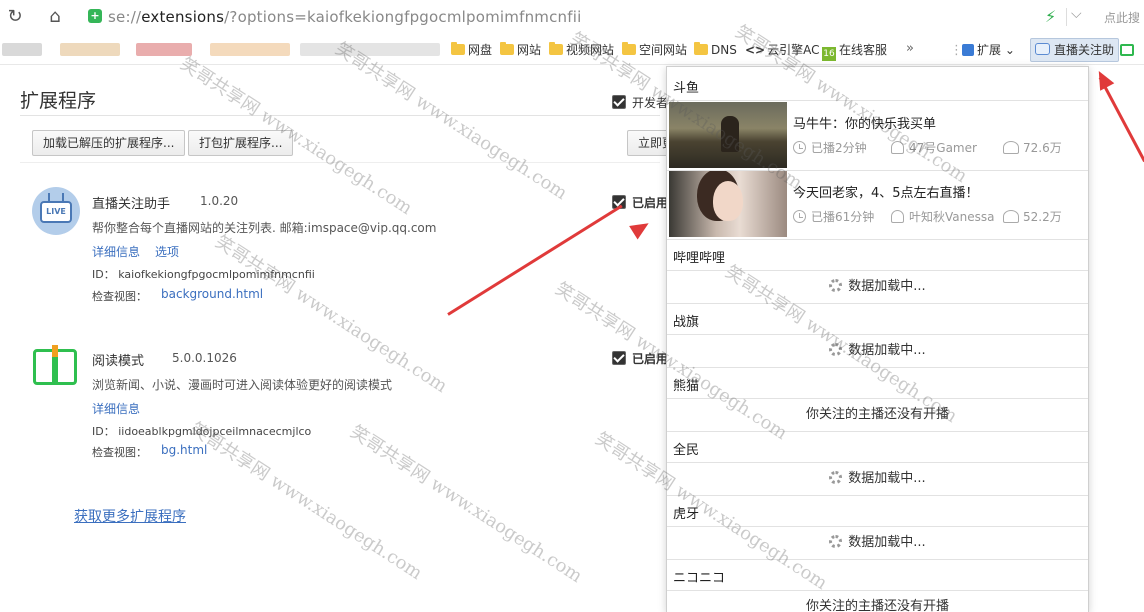 The image size is (1144, 612). I want to click on platform-title-niconico: ニコニコ, so click(699, 578).